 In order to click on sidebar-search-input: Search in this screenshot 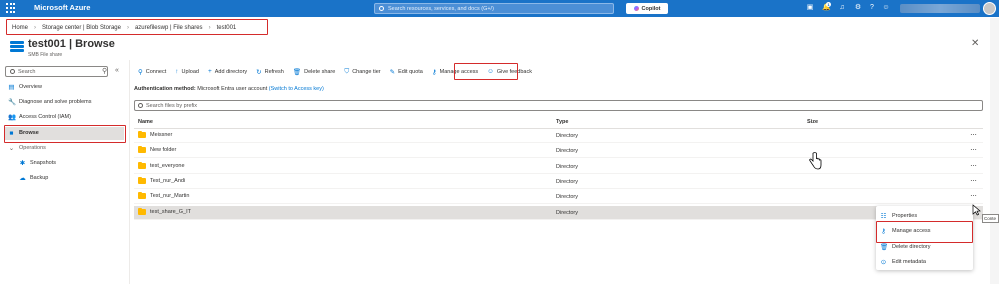, I will do `click(56, 71)`.